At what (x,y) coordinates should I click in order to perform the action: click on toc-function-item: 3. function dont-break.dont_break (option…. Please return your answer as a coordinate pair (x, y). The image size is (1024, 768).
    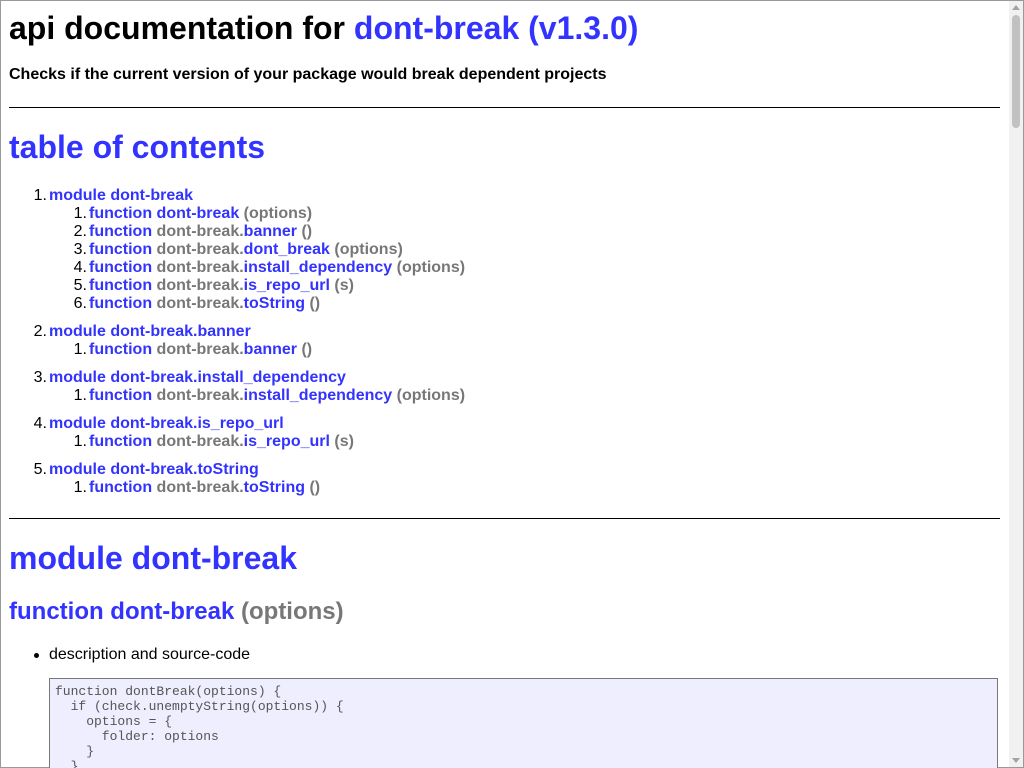
    Looking at the image, I should click on (499, 250).